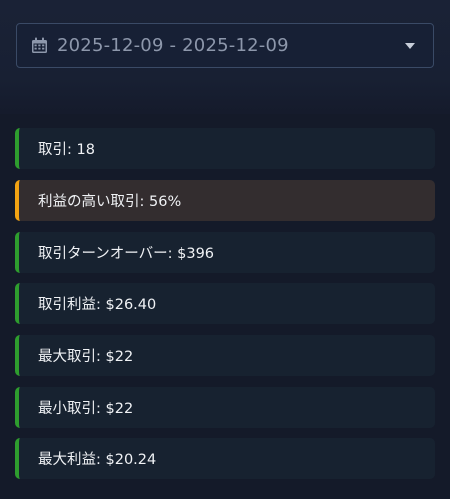  I want to click on stat-profitable-trades: 利益の高い取引: 56%, so click(225, 200).